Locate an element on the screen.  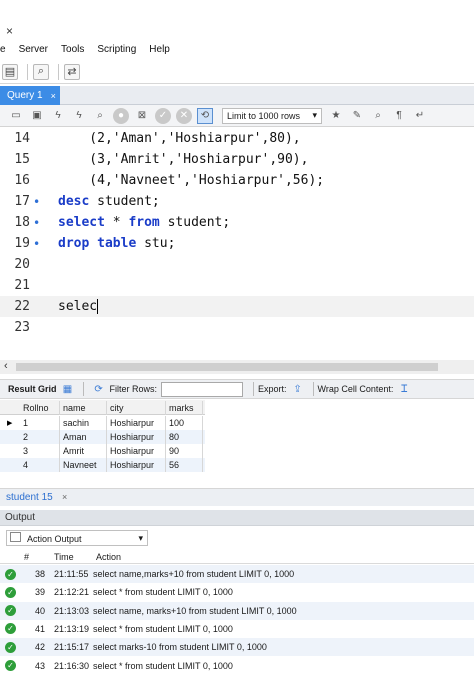
export-icon: ⇪ is located at coordinates (298, 389).